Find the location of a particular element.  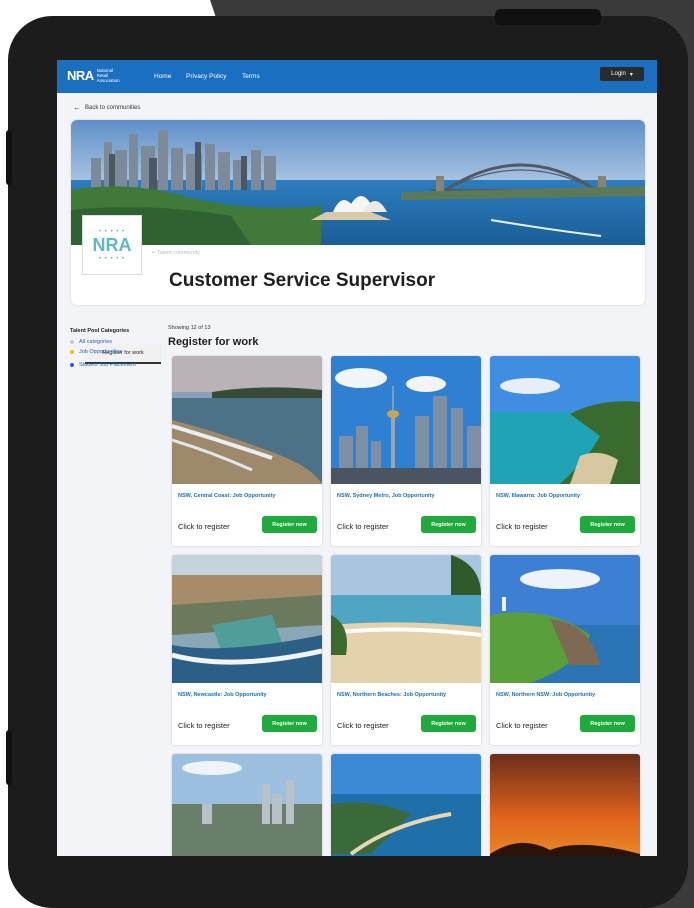

category-item-student-placement: Student Job Placement is located at coordinates (103, 365).